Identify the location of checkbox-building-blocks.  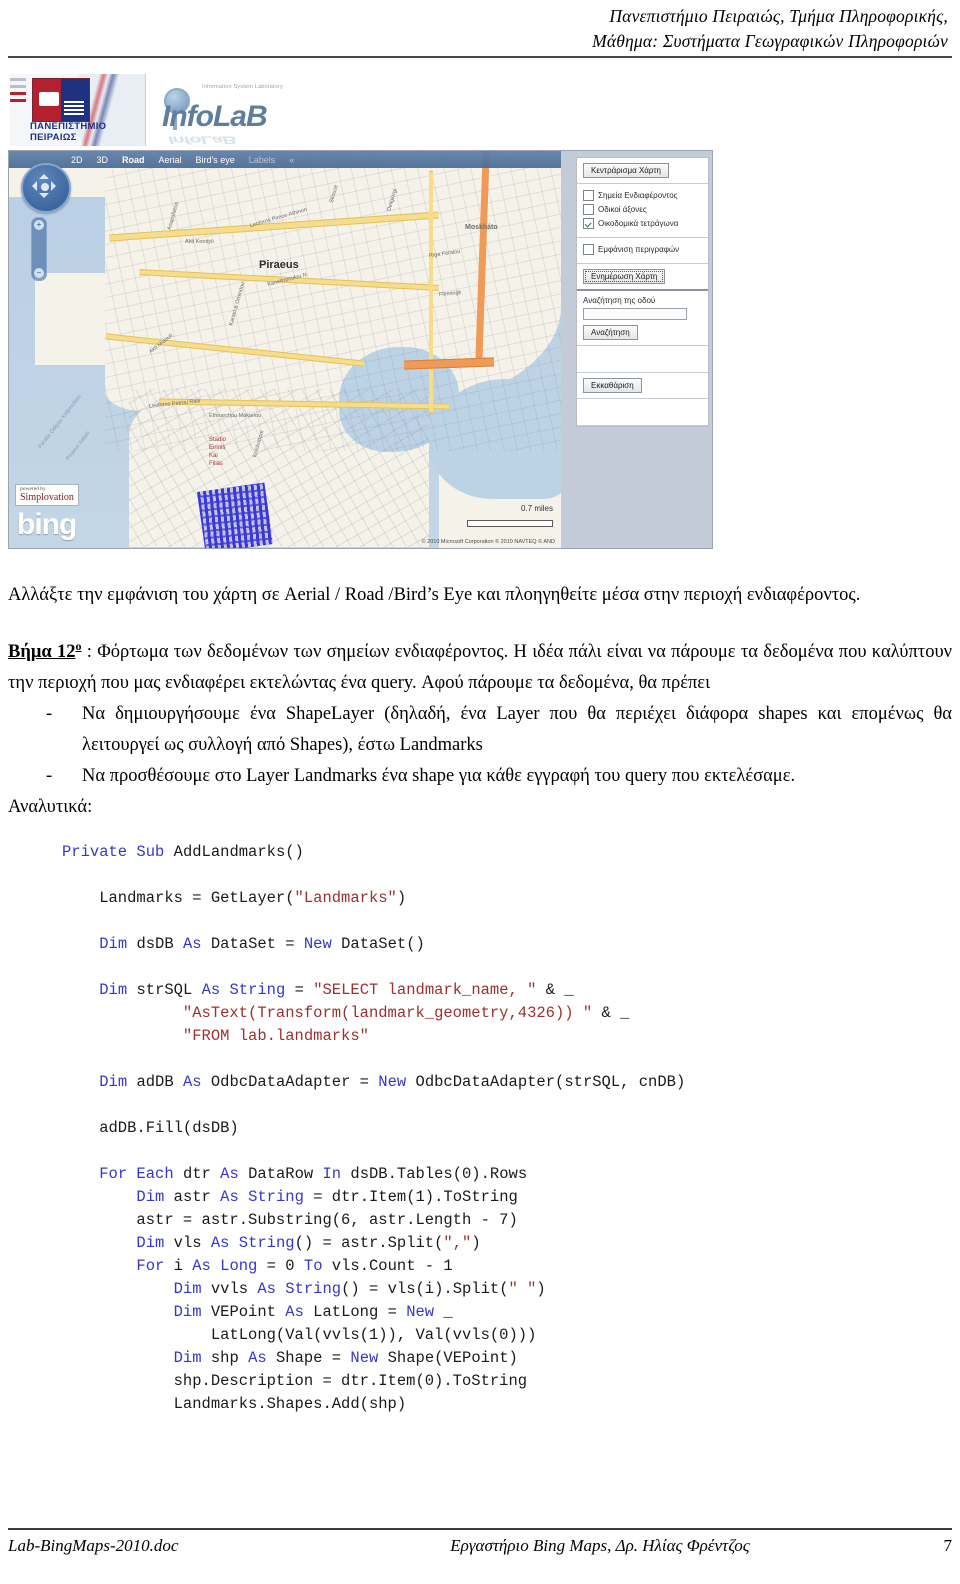
(588, 223).